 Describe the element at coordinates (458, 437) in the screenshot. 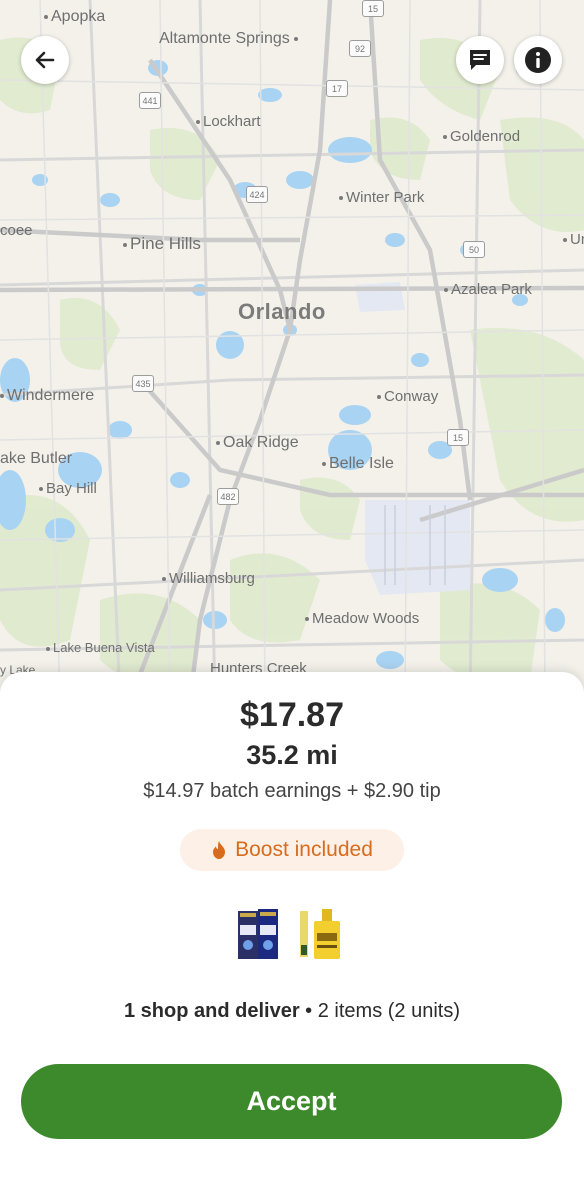

I see `highway-shield-15-mid: 15` at that location.